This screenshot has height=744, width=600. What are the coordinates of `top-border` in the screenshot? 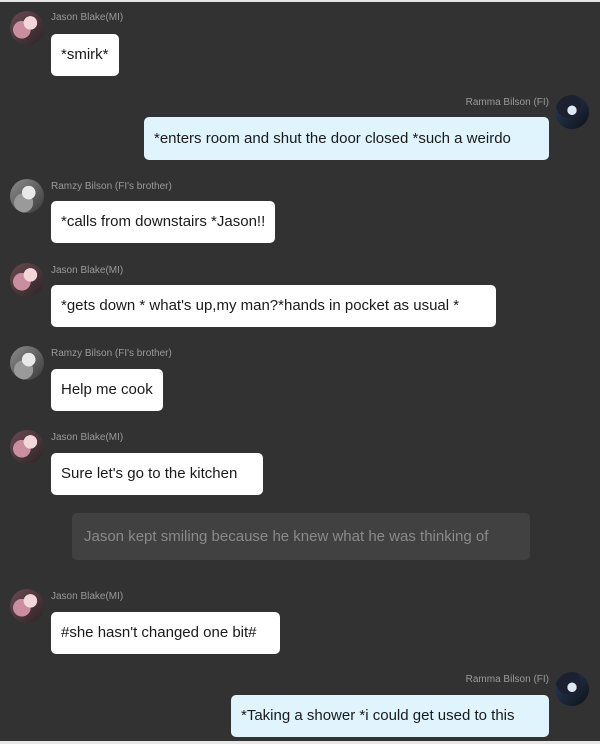 It's located at (300, 1).